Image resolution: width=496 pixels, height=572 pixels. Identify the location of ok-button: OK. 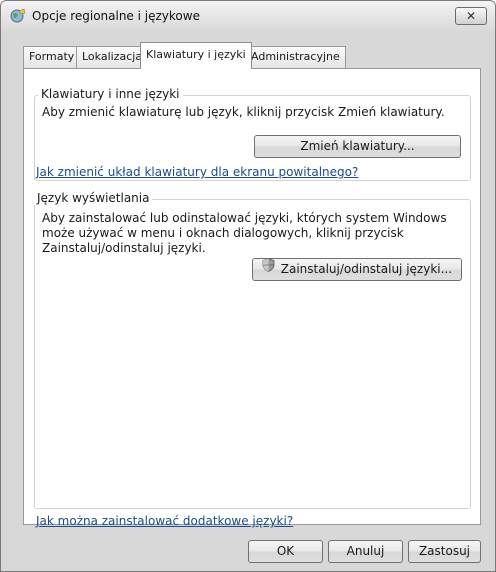
(285, 551).